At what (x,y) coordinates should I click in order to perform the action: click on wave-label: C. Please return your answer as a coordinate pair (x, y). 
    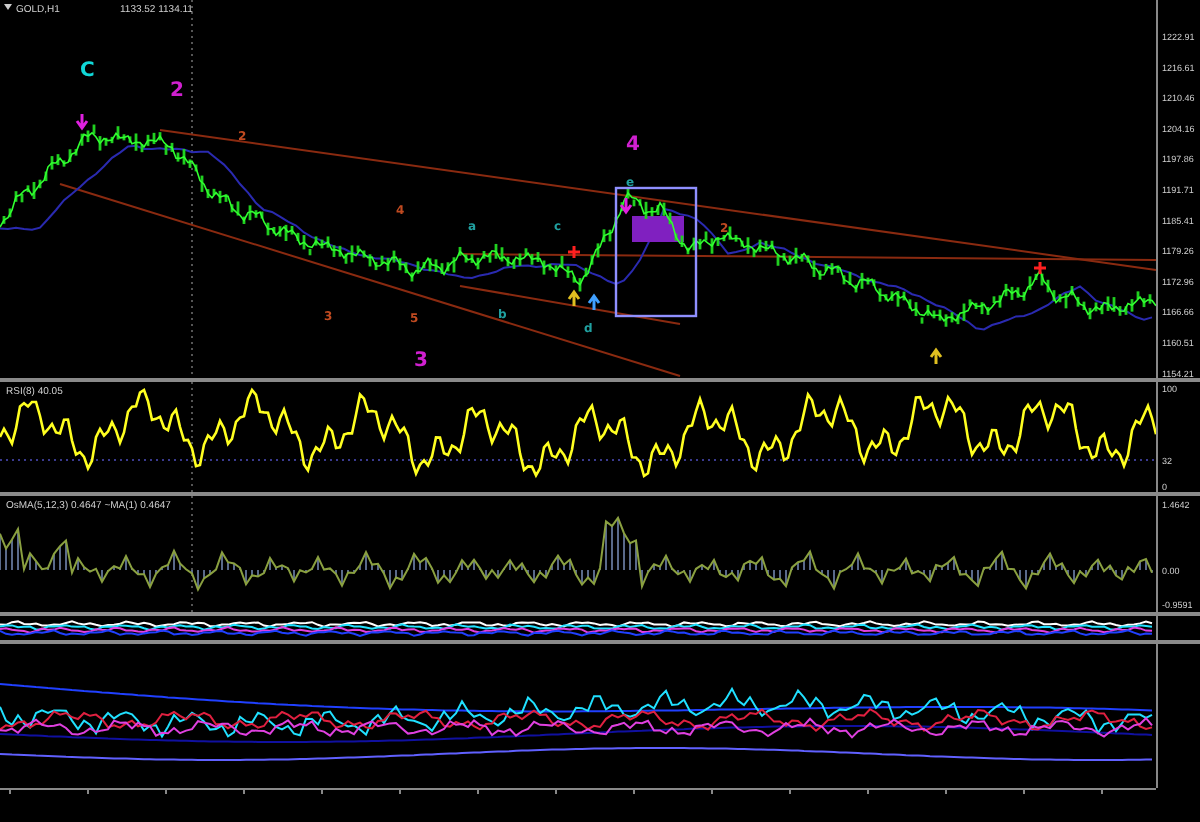
    Looking at the image, I should click on (87, 71).